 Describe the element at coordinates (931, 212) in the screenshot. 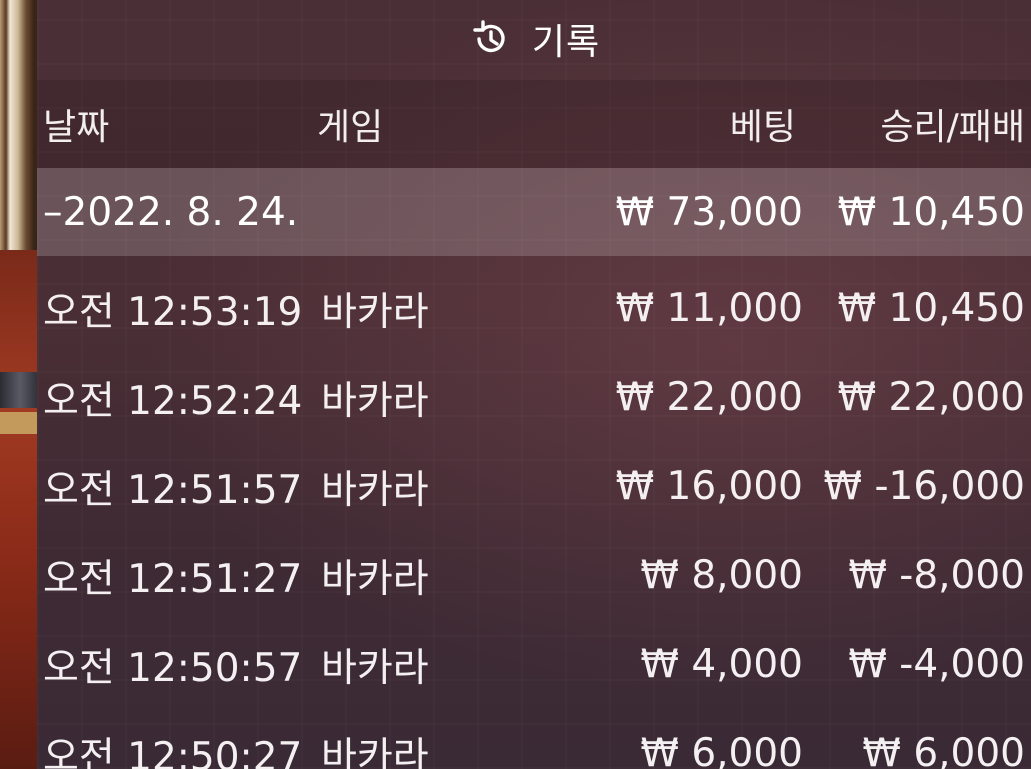

I see `date-group-total-result: ₩ 10,450` at that location.